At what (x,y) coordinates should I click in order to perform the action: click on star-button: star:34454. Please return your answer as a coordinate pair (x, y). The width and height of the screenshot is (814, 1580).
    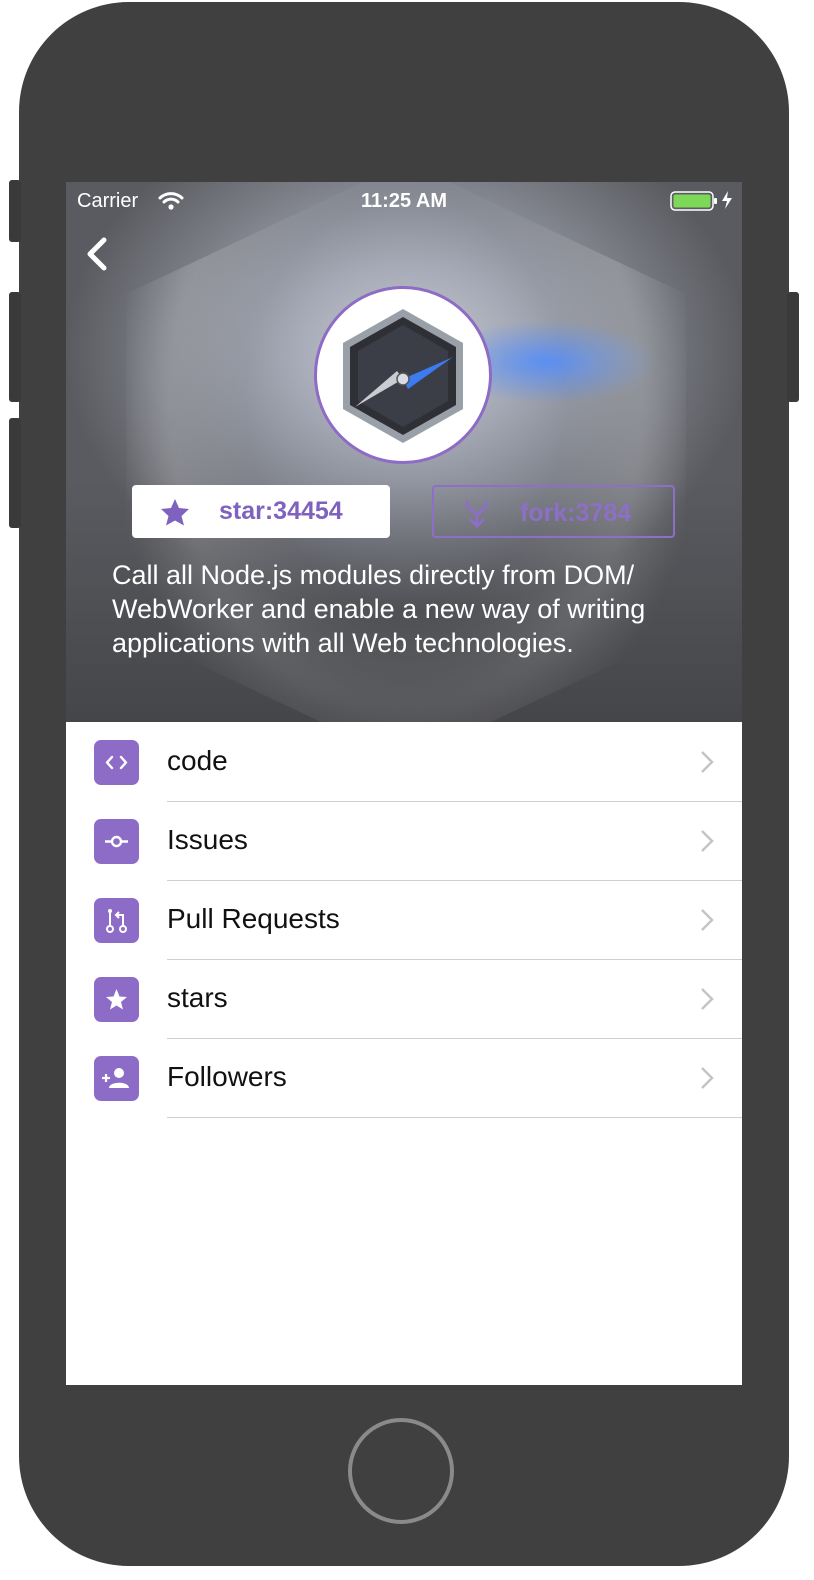
    Looking at the image, I should click on (261, 511).